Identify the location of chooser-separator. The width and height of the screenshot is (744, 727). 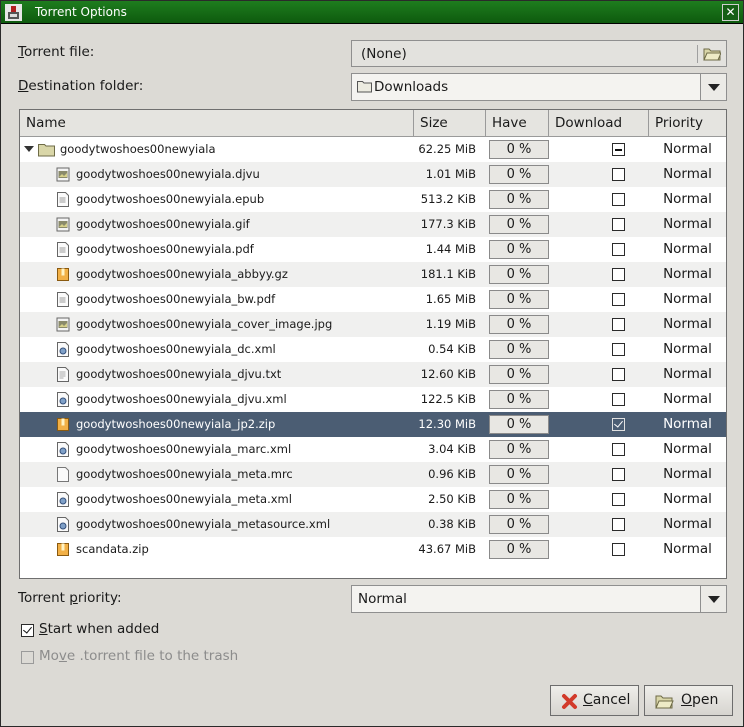
(697, 54).